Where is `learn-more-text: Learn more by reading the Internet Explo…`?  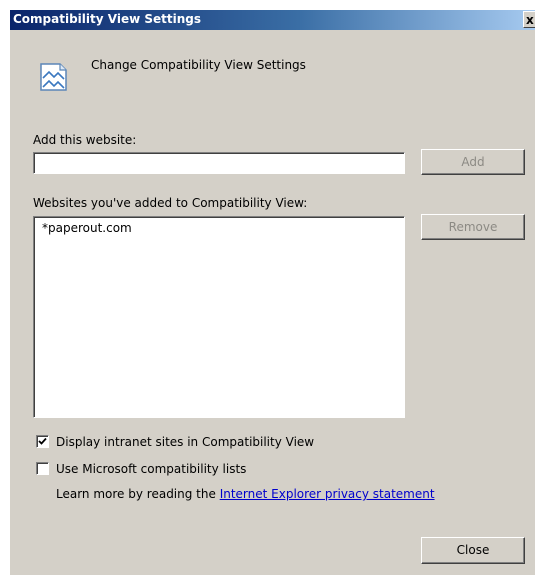 learn-more-text: Learn more by reading the Internet Explo… is located at coordinates (245, 494).